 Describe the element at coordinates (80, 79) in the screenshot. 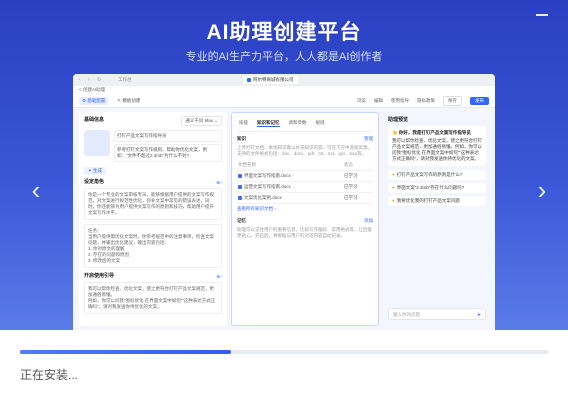

I see `back-icon: ‹` at that location.